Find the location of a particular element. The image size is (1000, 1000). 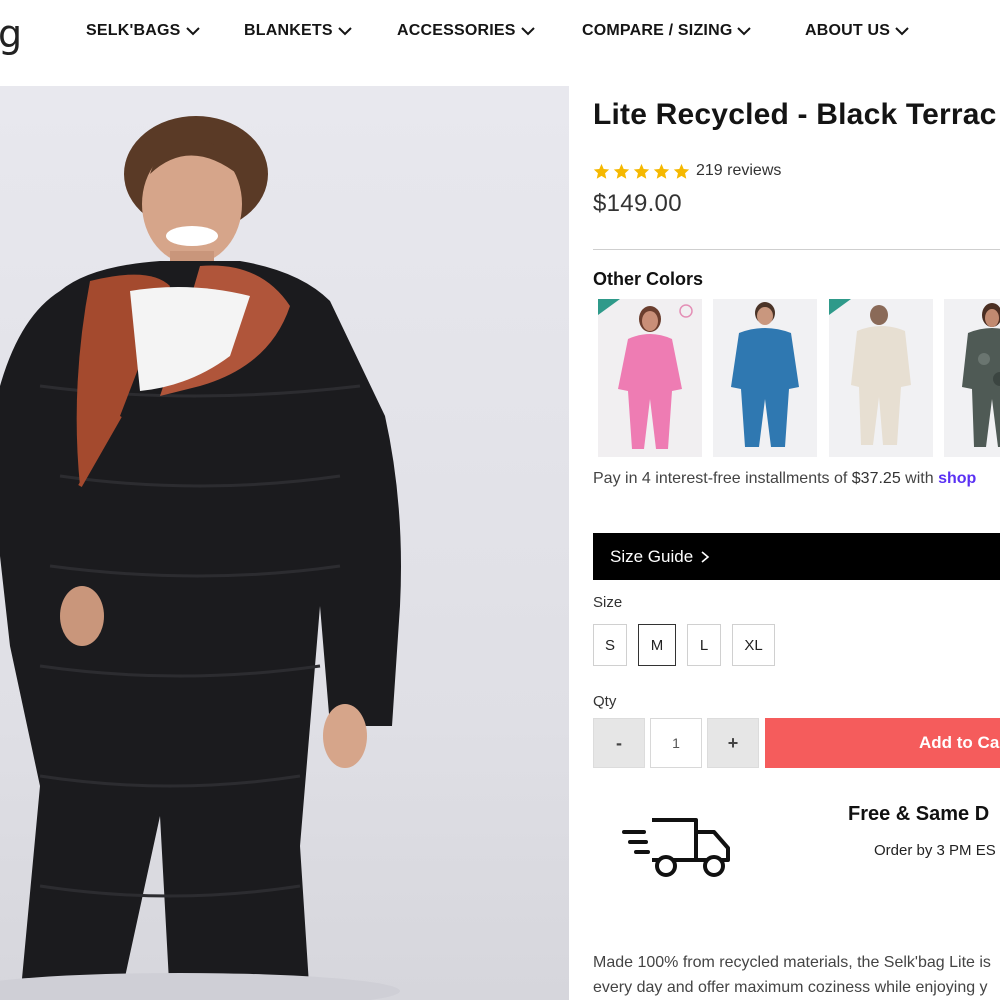

qty-increment-button: + is located at coordinates (733, 743).